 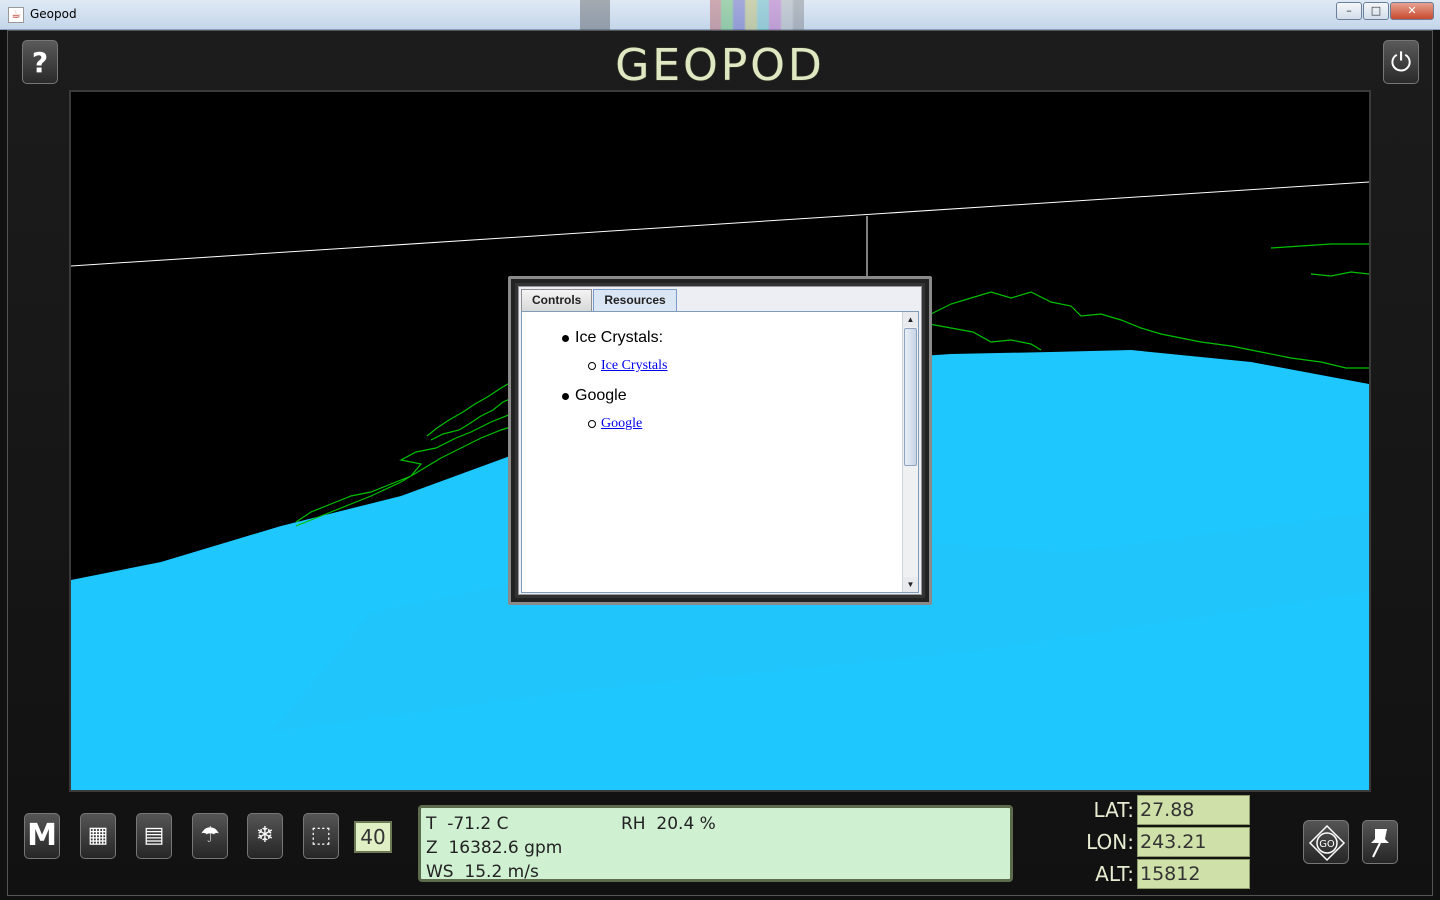 I want to click on grid-line-top, so click(x=720, y=224).